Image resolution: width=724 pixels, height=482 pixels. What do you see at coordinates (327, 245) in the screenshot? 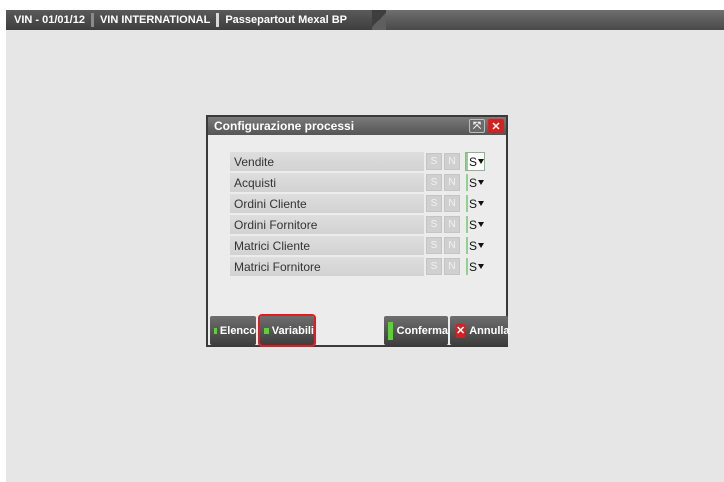
I see `row-label: Matrici Cliente` at bounding box center [327, 245].